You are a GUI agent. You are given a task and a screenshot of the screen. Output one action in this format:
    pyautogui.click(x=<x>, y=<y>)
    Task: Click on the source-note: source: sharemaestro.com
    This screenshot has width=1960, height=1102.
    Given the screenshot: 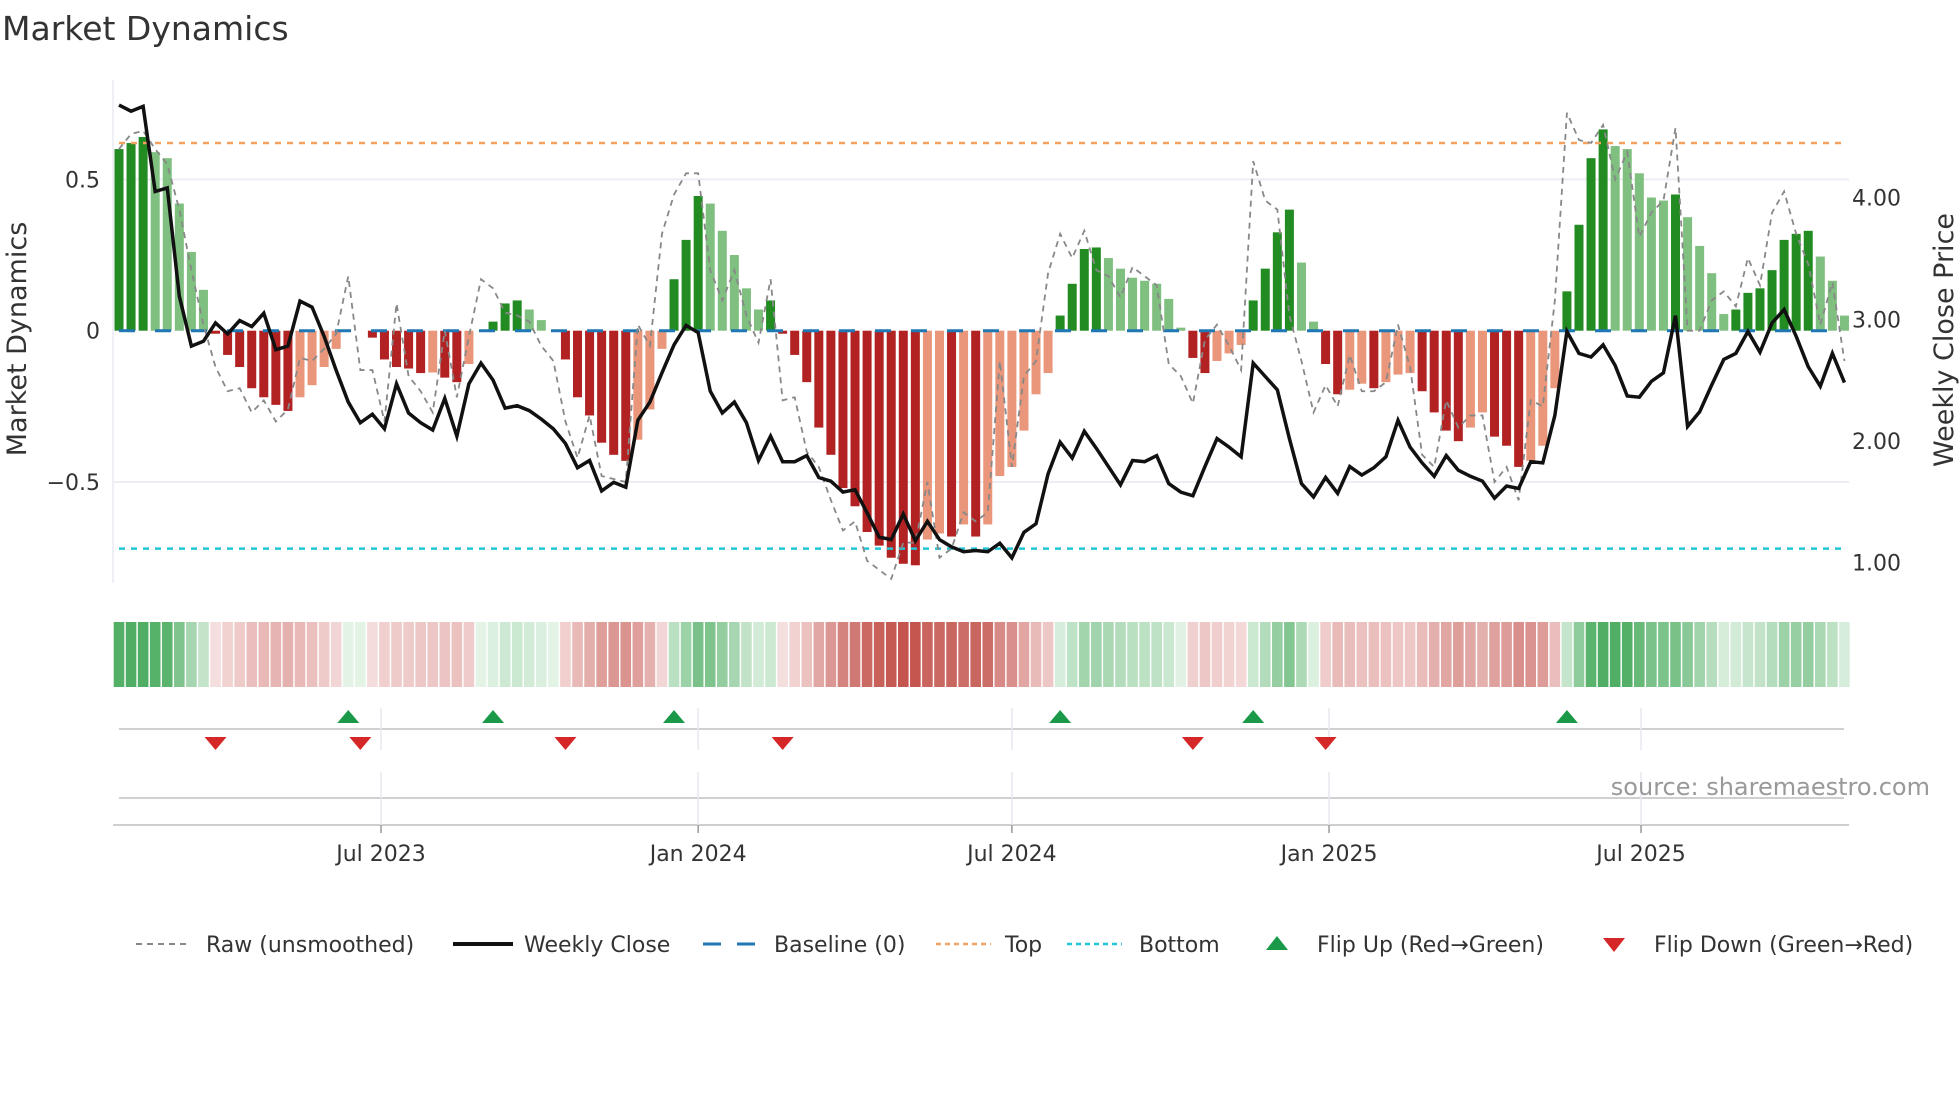 What is the action you would take?
    pyautogui.click(x=1770, y=787)
    